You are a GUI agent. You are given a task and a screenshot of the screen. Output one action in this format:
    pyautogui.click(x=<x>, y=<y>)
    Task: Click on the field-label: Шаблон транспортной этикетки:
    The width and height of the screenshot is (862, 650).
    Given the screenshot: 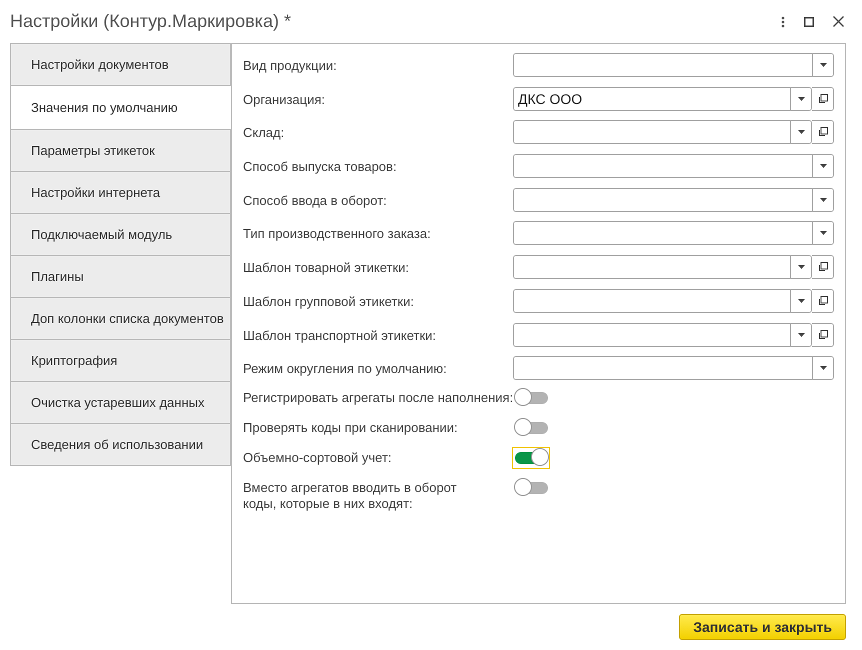 What is the action you would take?
    pyautogui.click(x=340, y=336)
    